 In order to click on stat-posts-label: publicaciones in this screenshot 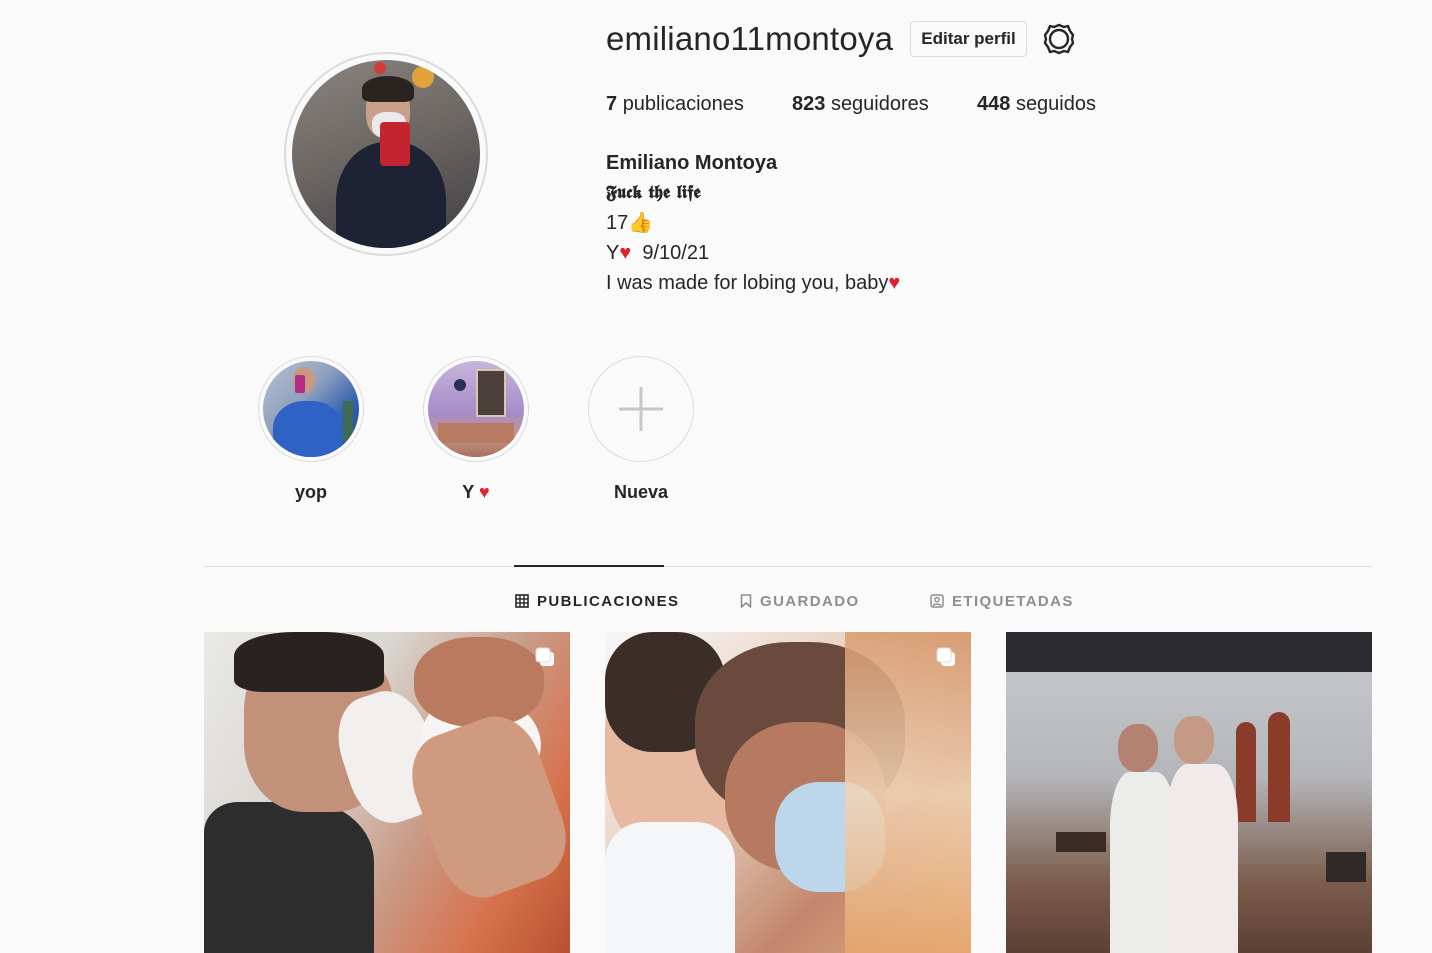, I will do `click(683, 104)`.